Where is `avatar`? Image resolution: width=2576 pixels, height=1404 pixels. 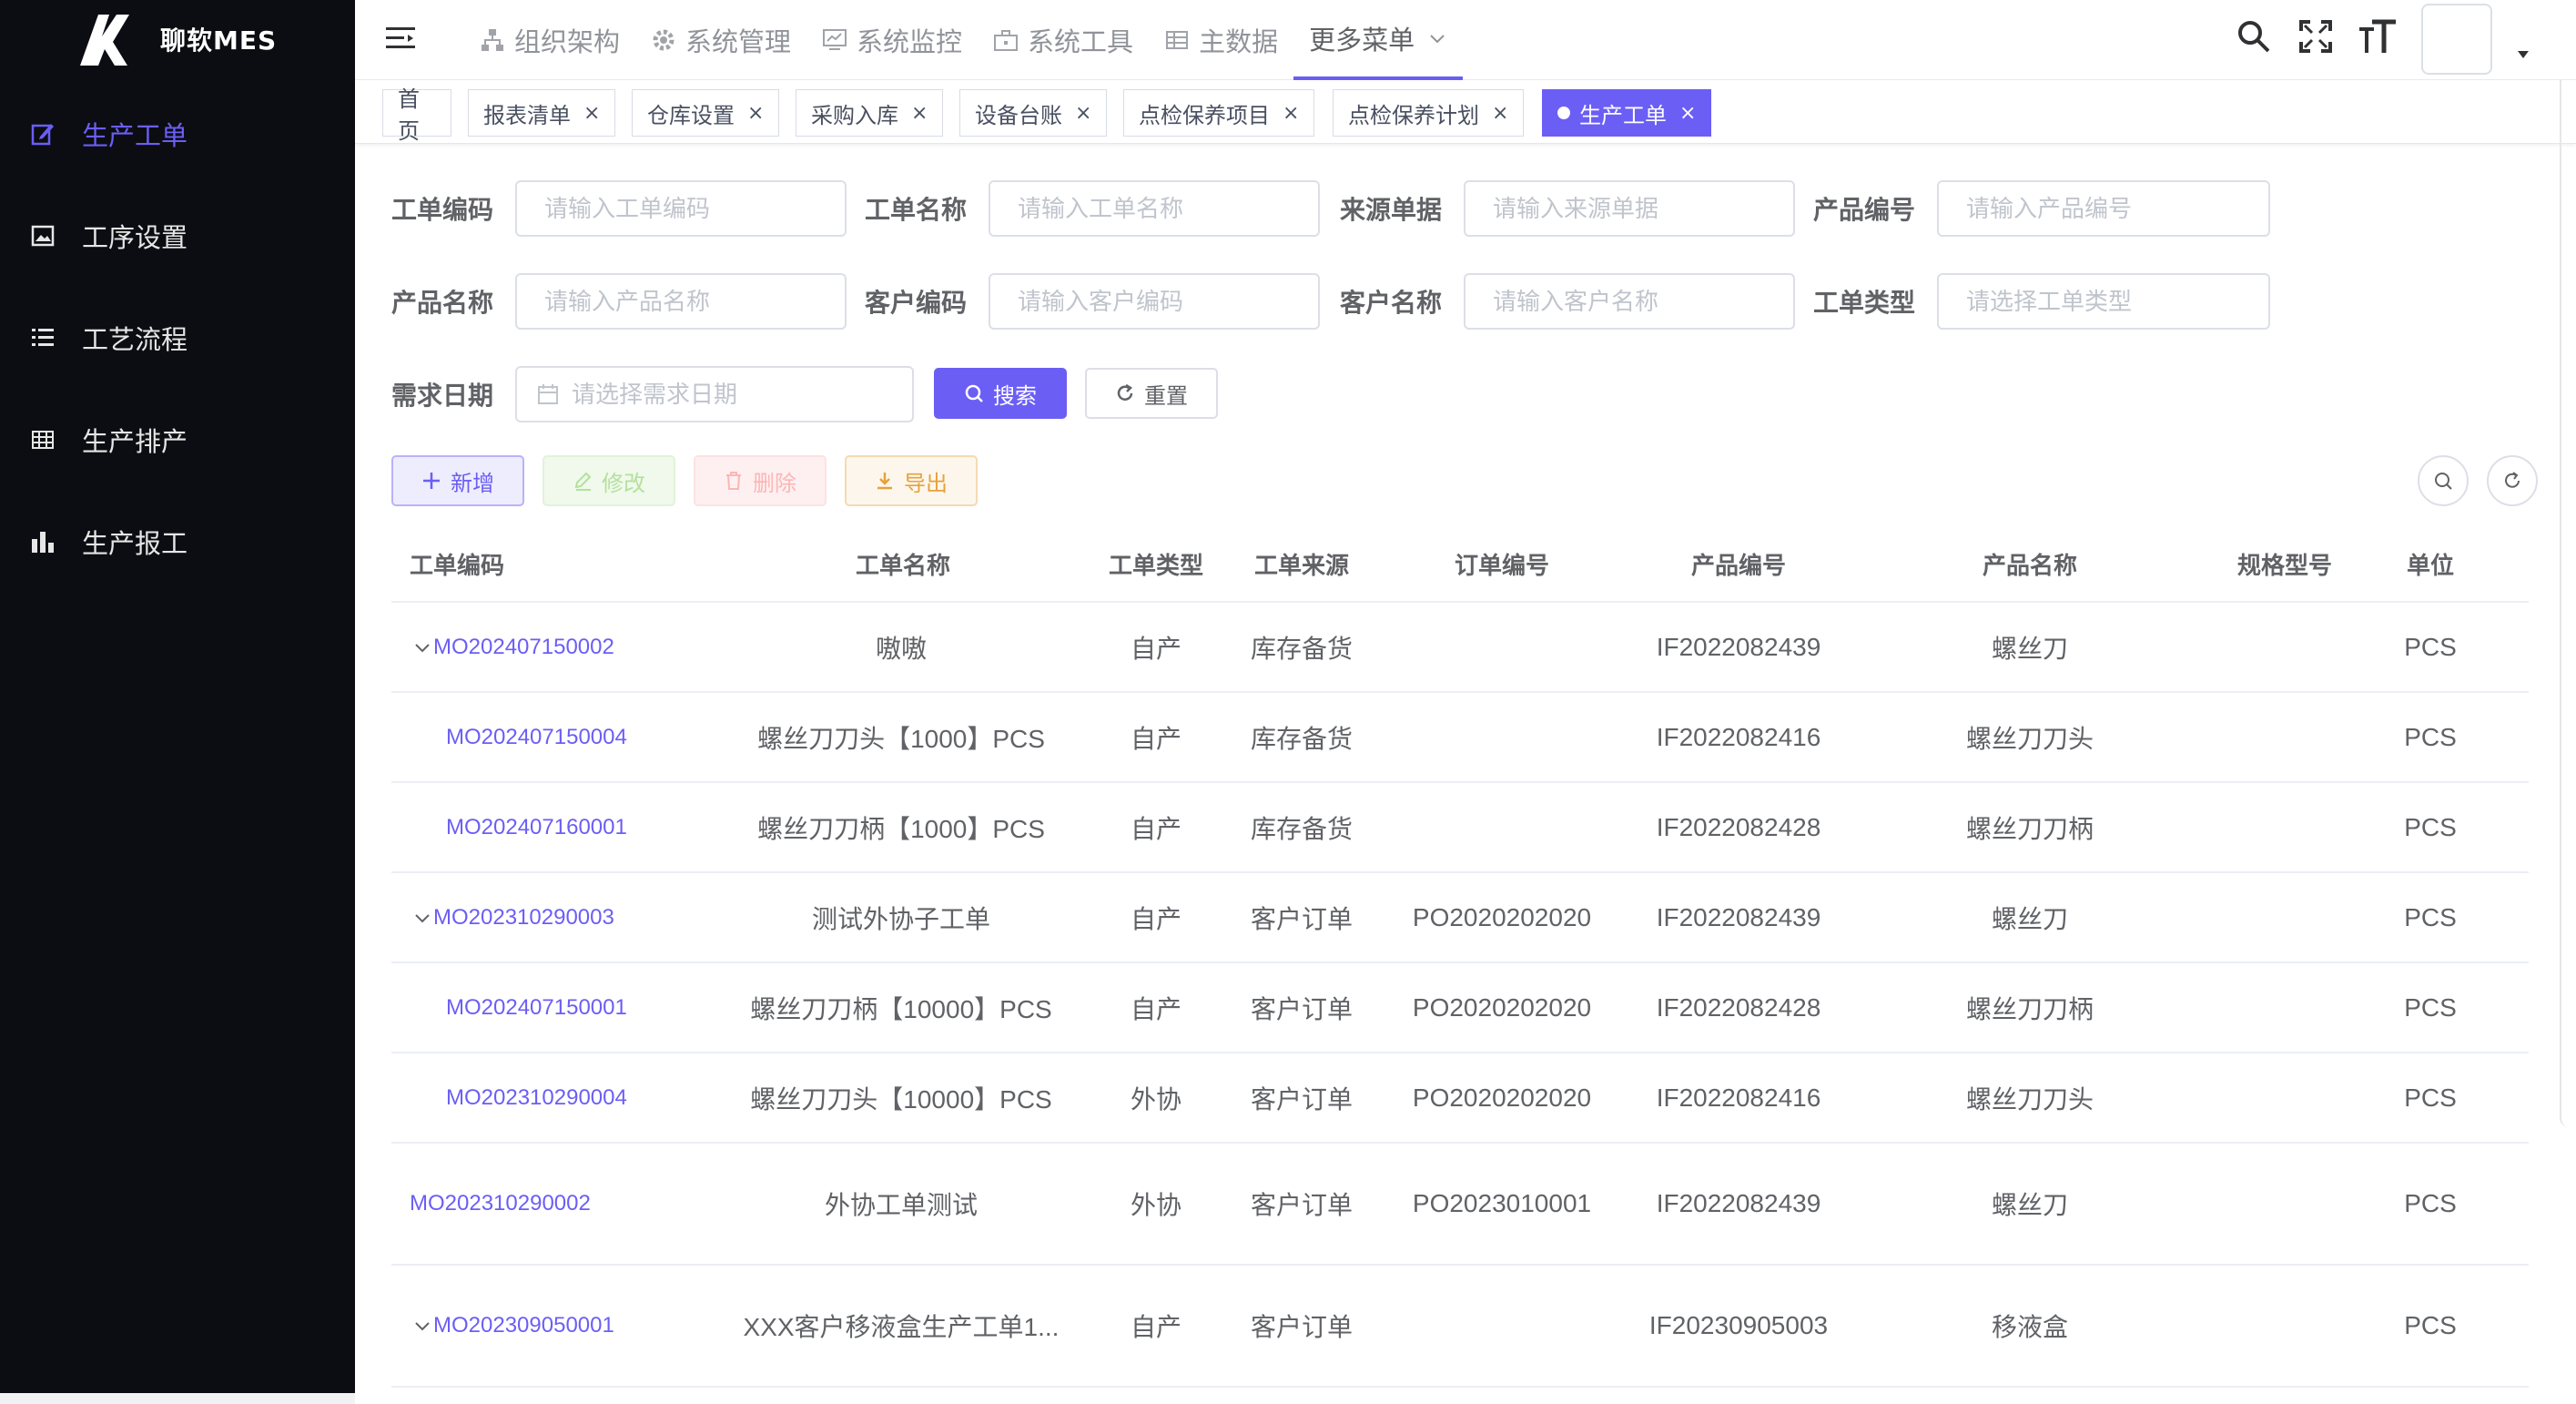
avatar is located at coordinates (2456, 40).